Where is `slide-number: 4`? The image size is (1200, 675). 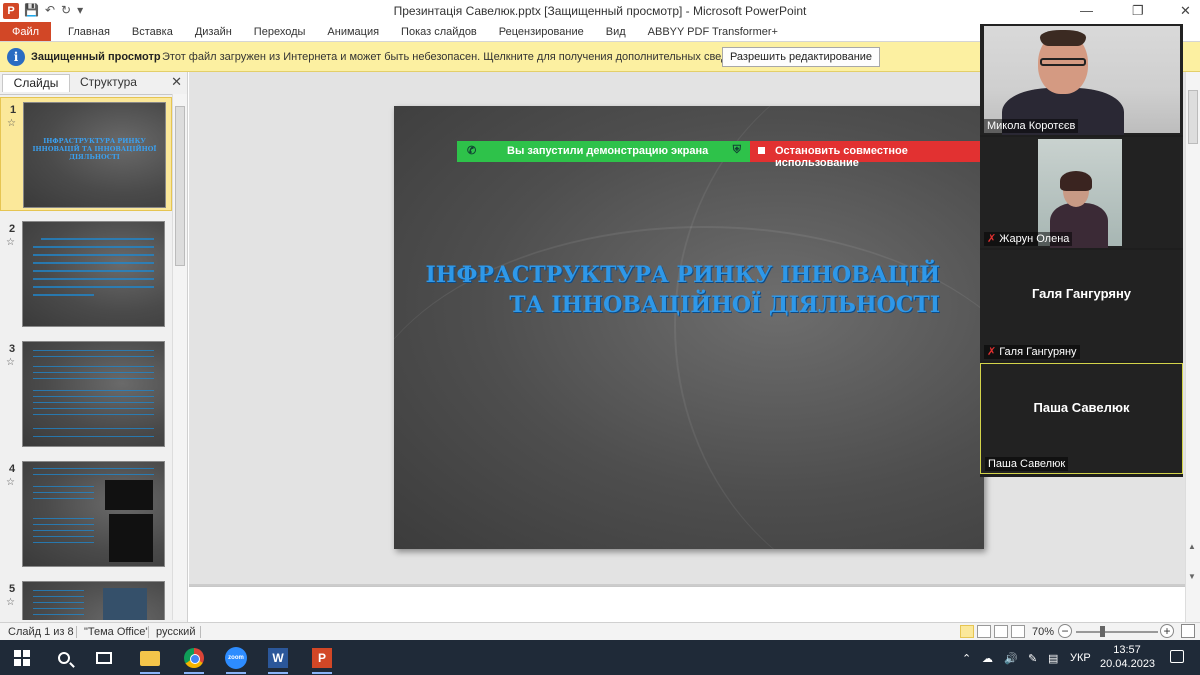
slide-number: 4 is located at coordinates (12, 469).